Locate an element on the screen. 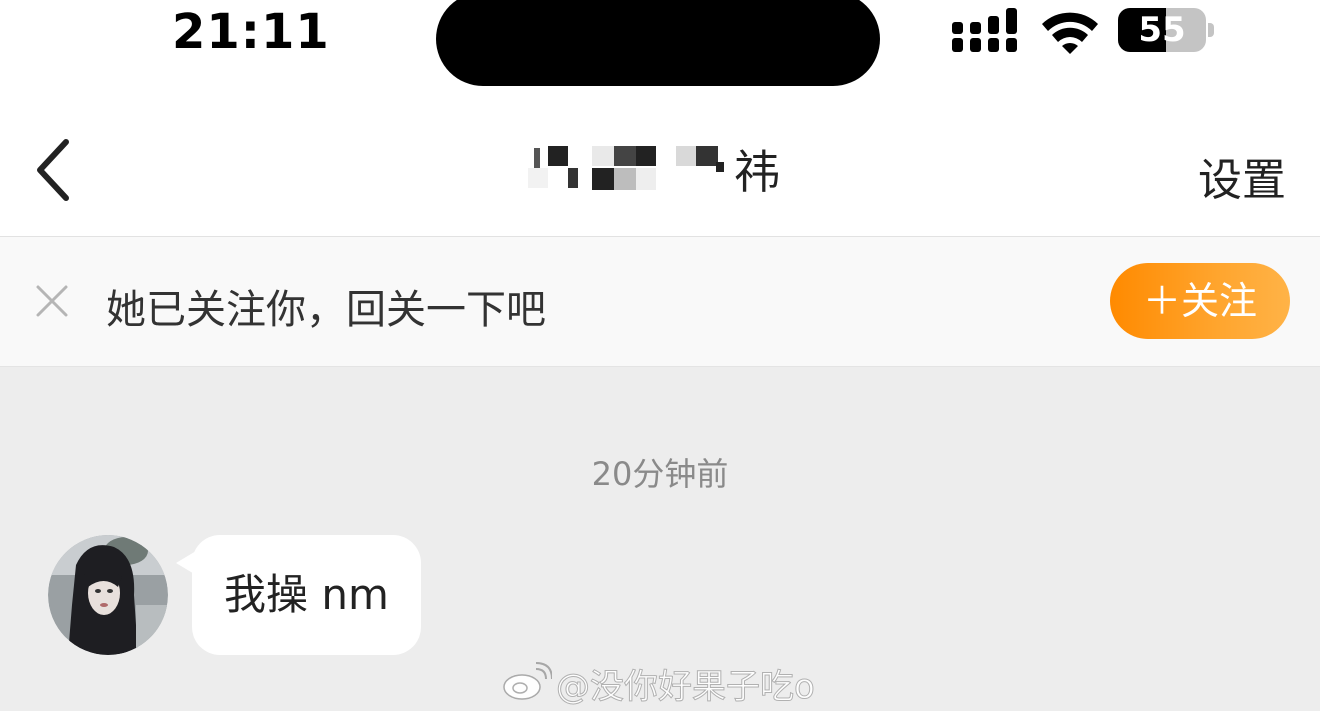 The height and width of the screenshot is (711, 1320). battery-level: 55 is located at coordinates (1162, 30).